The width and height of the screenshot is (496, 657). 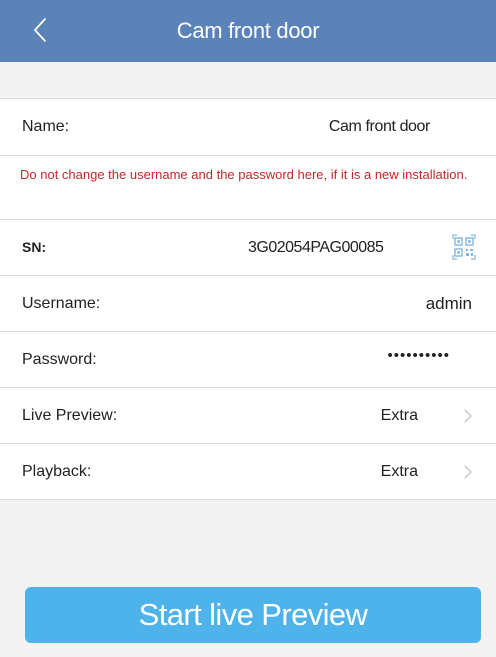 I want to click on name-value: Cam front door, so click(x=380, y=127).